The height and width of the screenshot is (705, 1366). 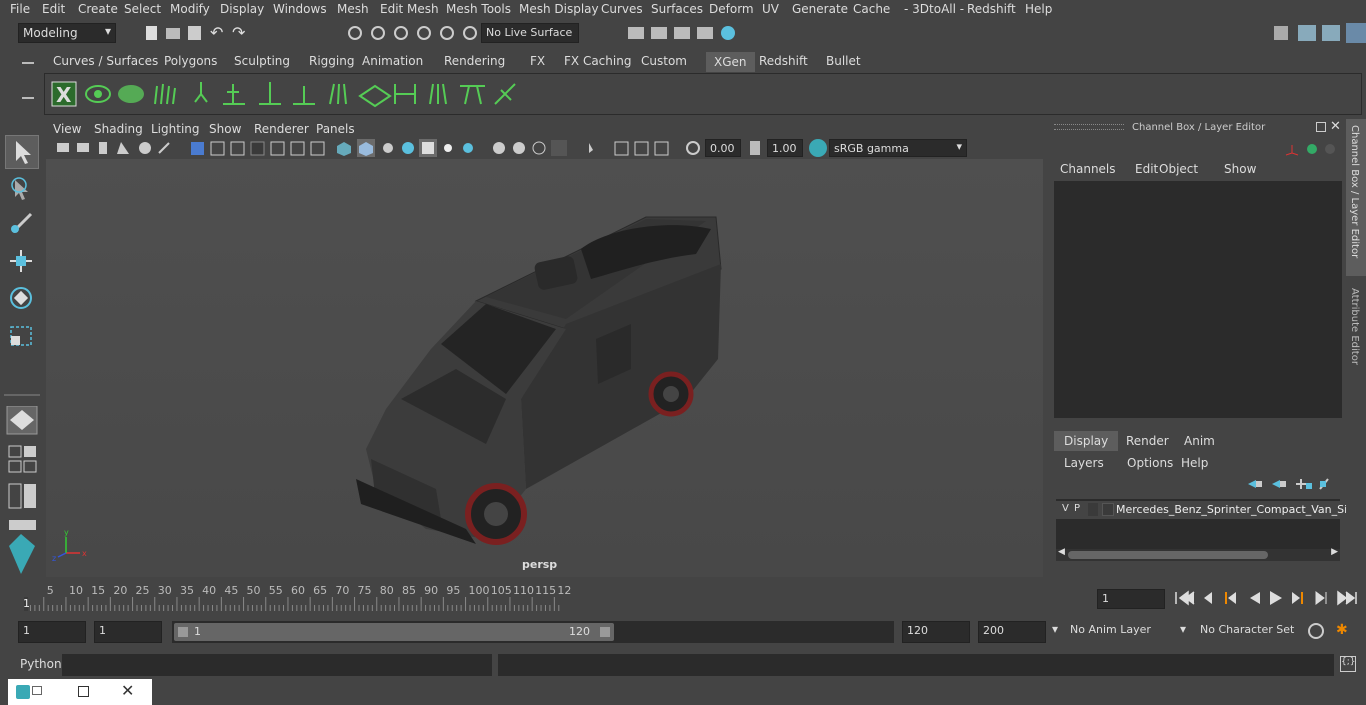 I want to click on menu-help: Help, so click(x=1038, y=9).